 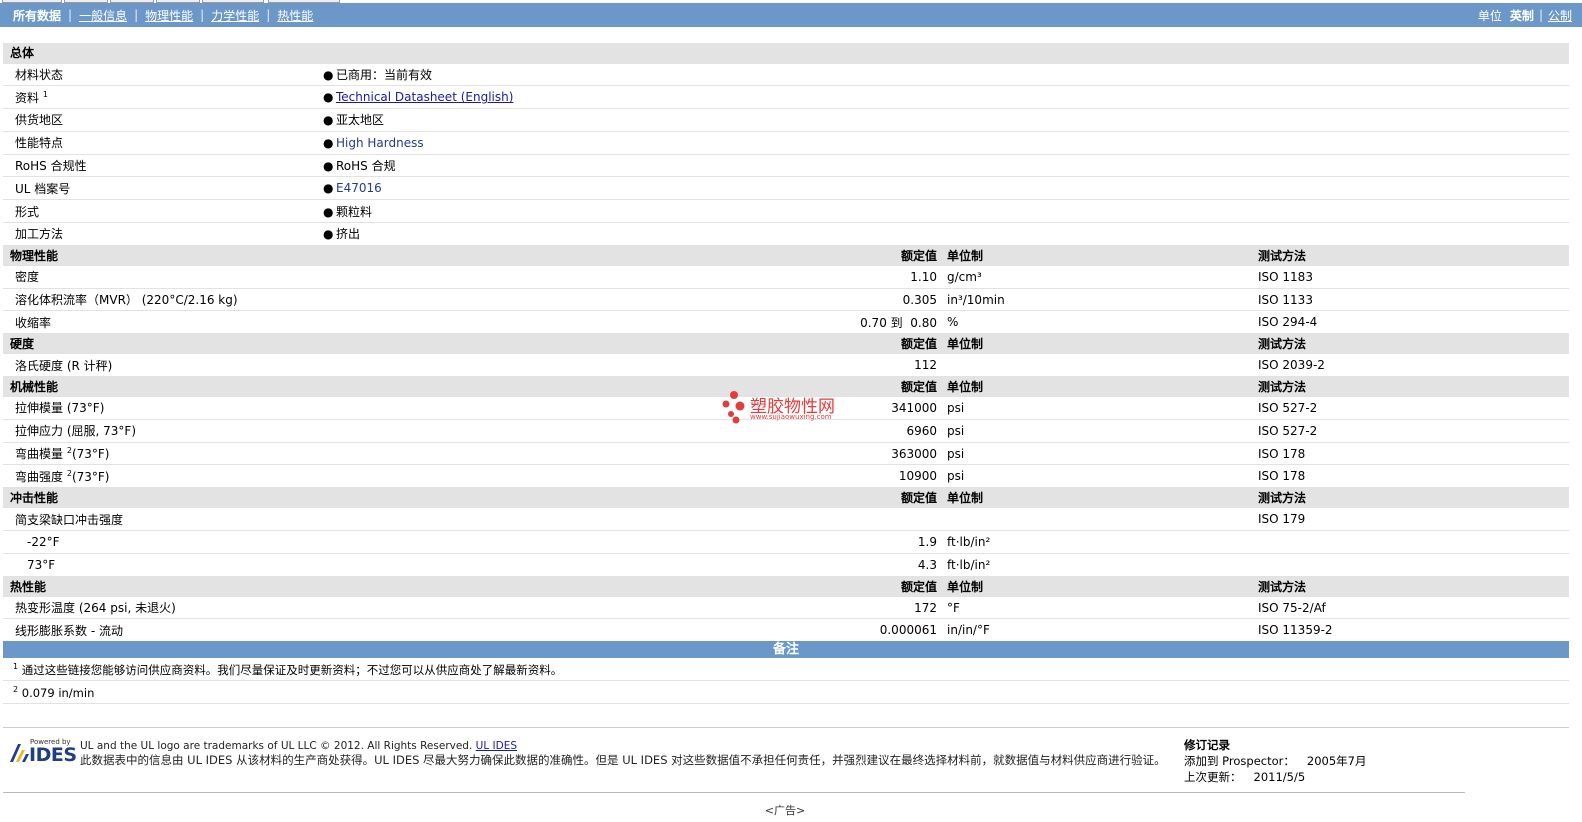 I want to click on datasheet-link: Technical Datasheet (English), so click(x=424, y=97).